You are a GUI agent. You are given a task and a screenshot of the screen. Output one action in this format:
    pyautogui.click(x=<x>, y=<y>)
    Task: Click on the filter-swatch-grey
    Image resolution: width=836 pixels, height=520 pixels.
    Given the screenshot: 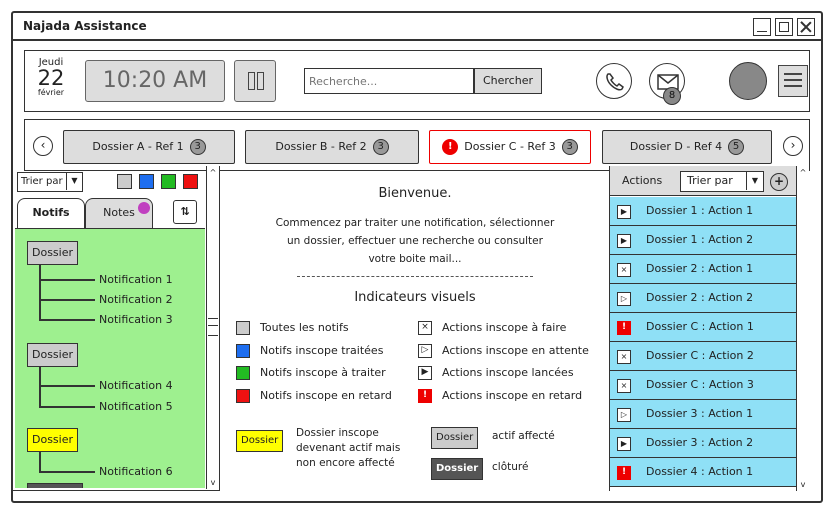 What is the action you would take?
    pyautogui.click(x=124, y=181)
    